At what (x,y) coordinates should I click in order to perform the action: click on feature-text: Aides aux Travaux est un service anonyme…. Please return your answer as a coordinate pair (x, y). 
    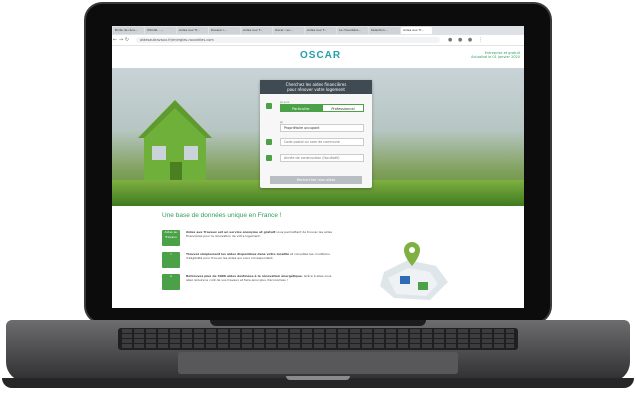
    Looking at the image, I should click on (259, 238).